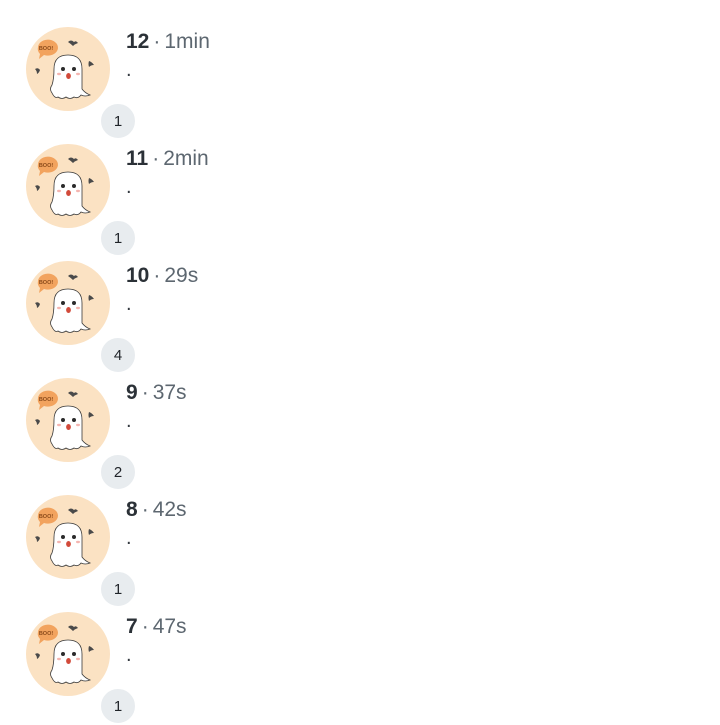  I want to click on post-header: 12 · 1min, so click(168, 42).